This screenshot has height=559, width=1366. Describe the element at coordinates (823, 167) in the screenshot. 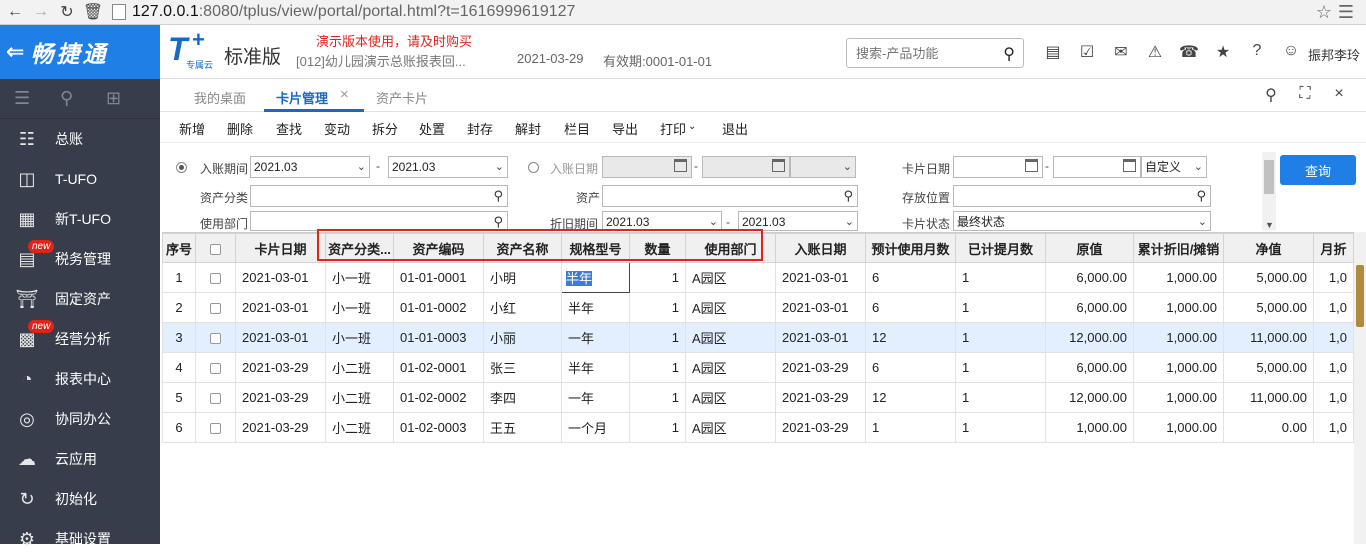

I see `entry-date-mode: ⌄` at that location.